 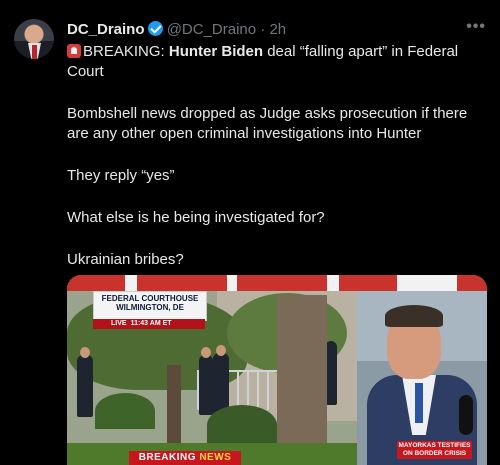 I want to click on breaking-label: BREAKING, so click(x=167, y=457).